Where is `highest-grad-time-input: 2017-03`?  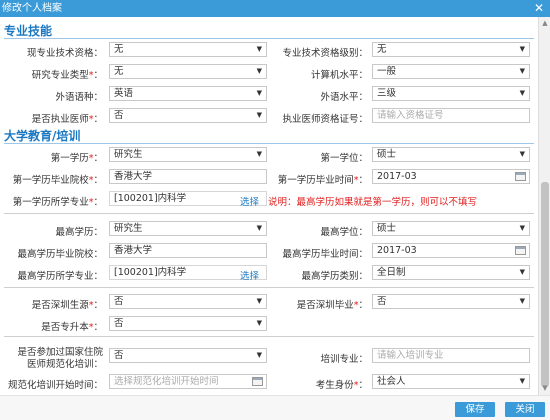
highest-grad-time-input: 2017-03 is located at coordinates (451, 250).